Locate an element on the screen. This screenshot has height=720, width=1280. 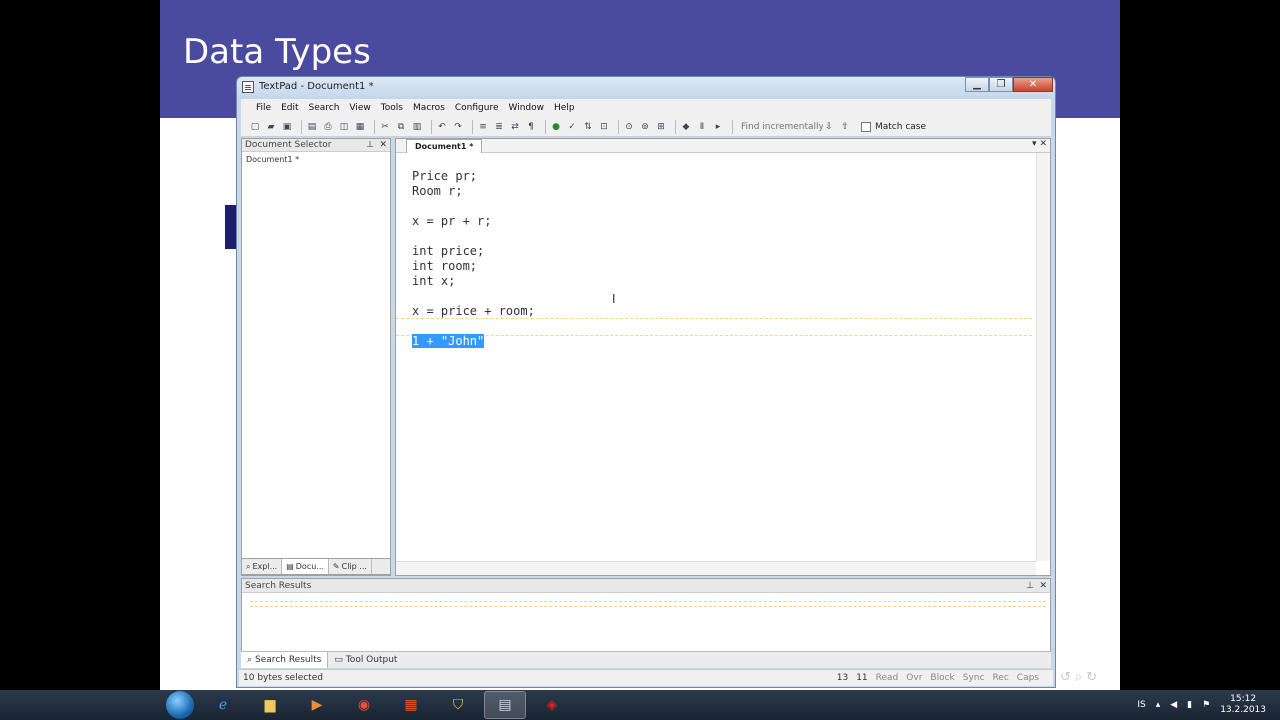
chevron-down-icon: ▾ is located at coordinates (1034, 144).